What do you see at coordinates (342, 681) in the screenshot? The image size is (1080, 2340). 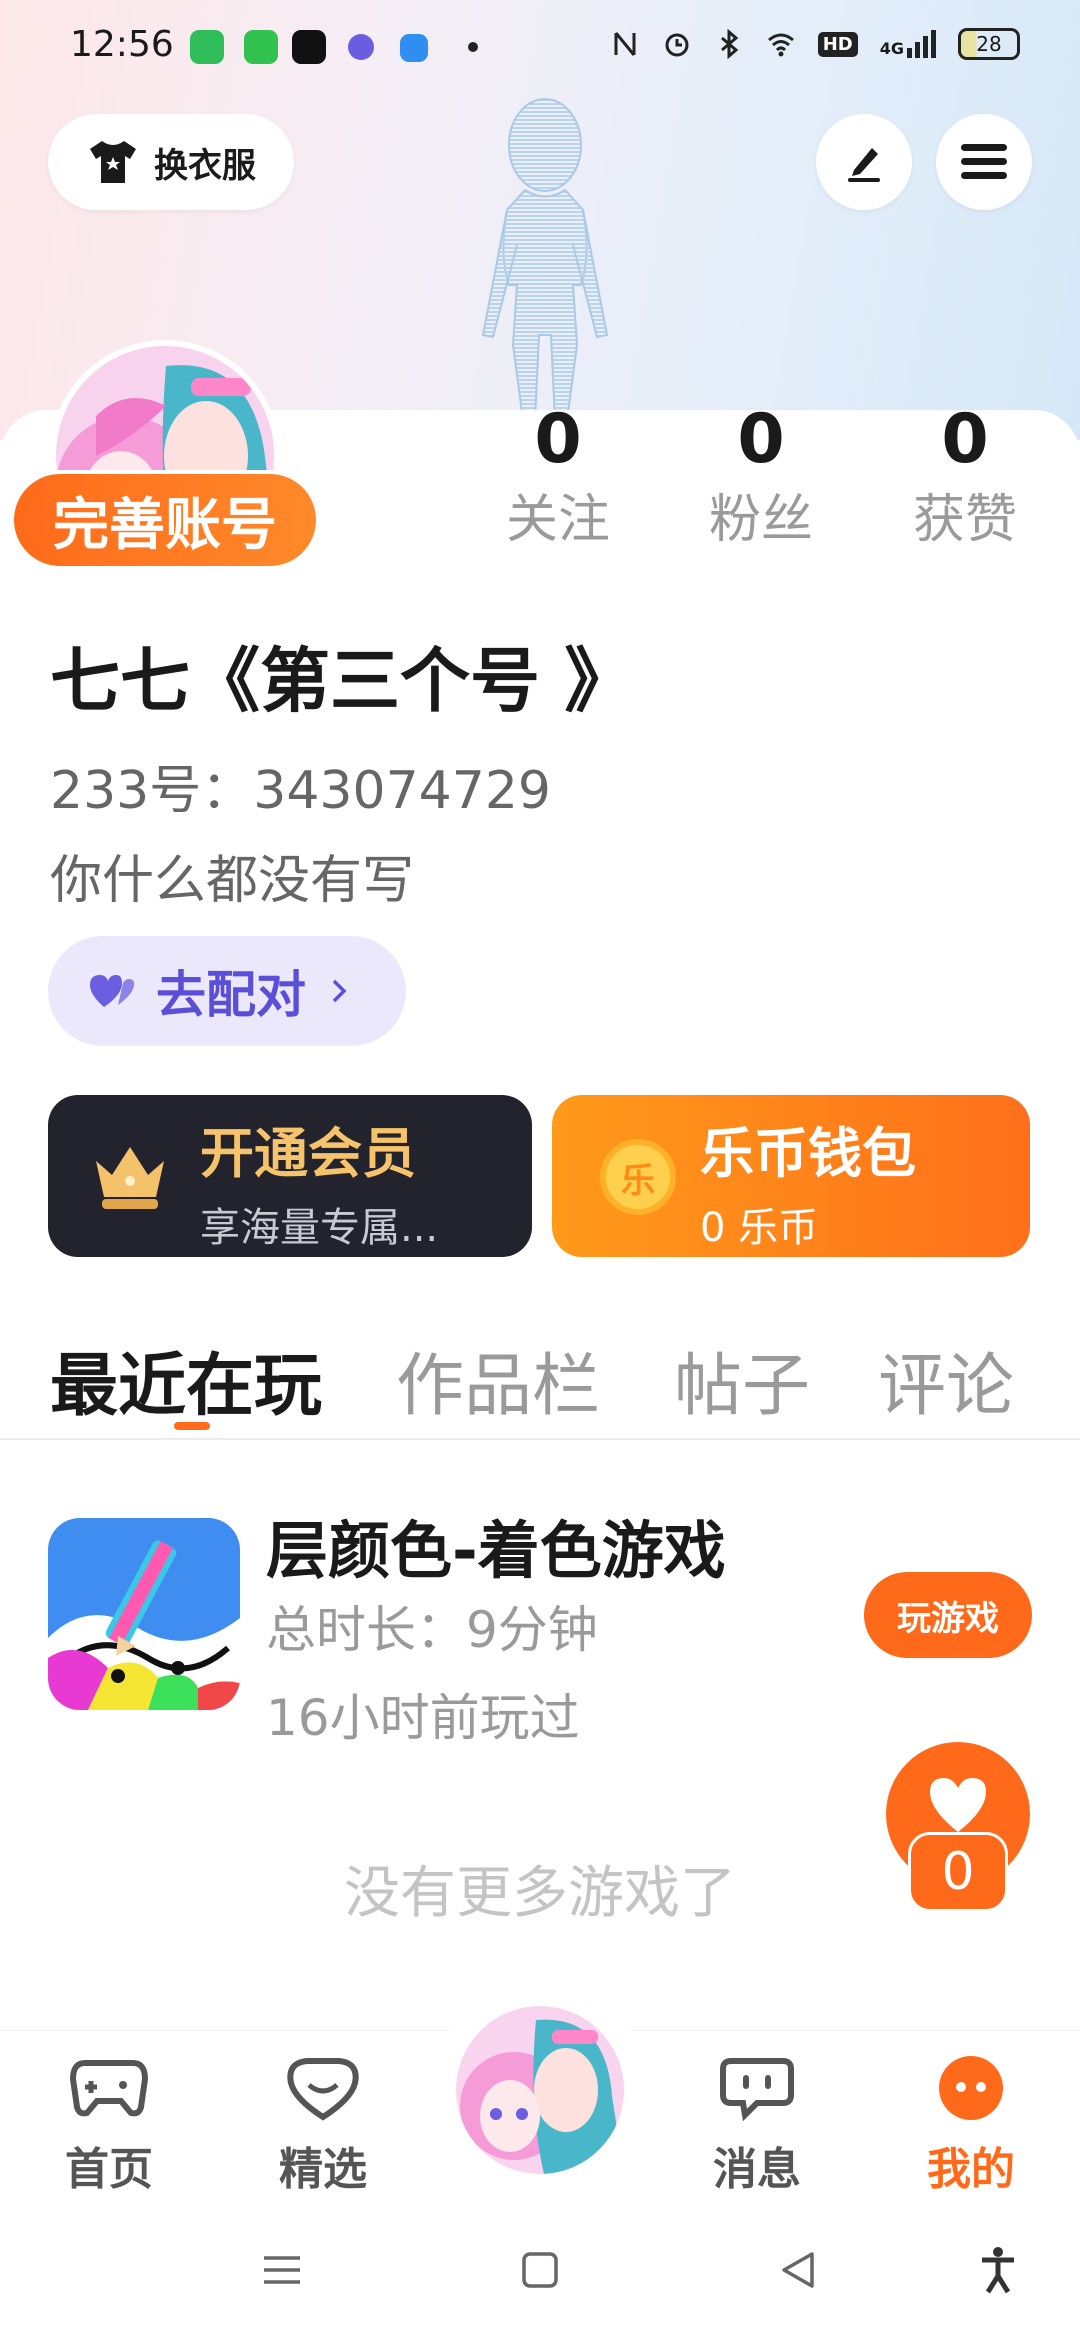 I see `nickname: 七七《第三个号 》` at bounding box center [342, 681].